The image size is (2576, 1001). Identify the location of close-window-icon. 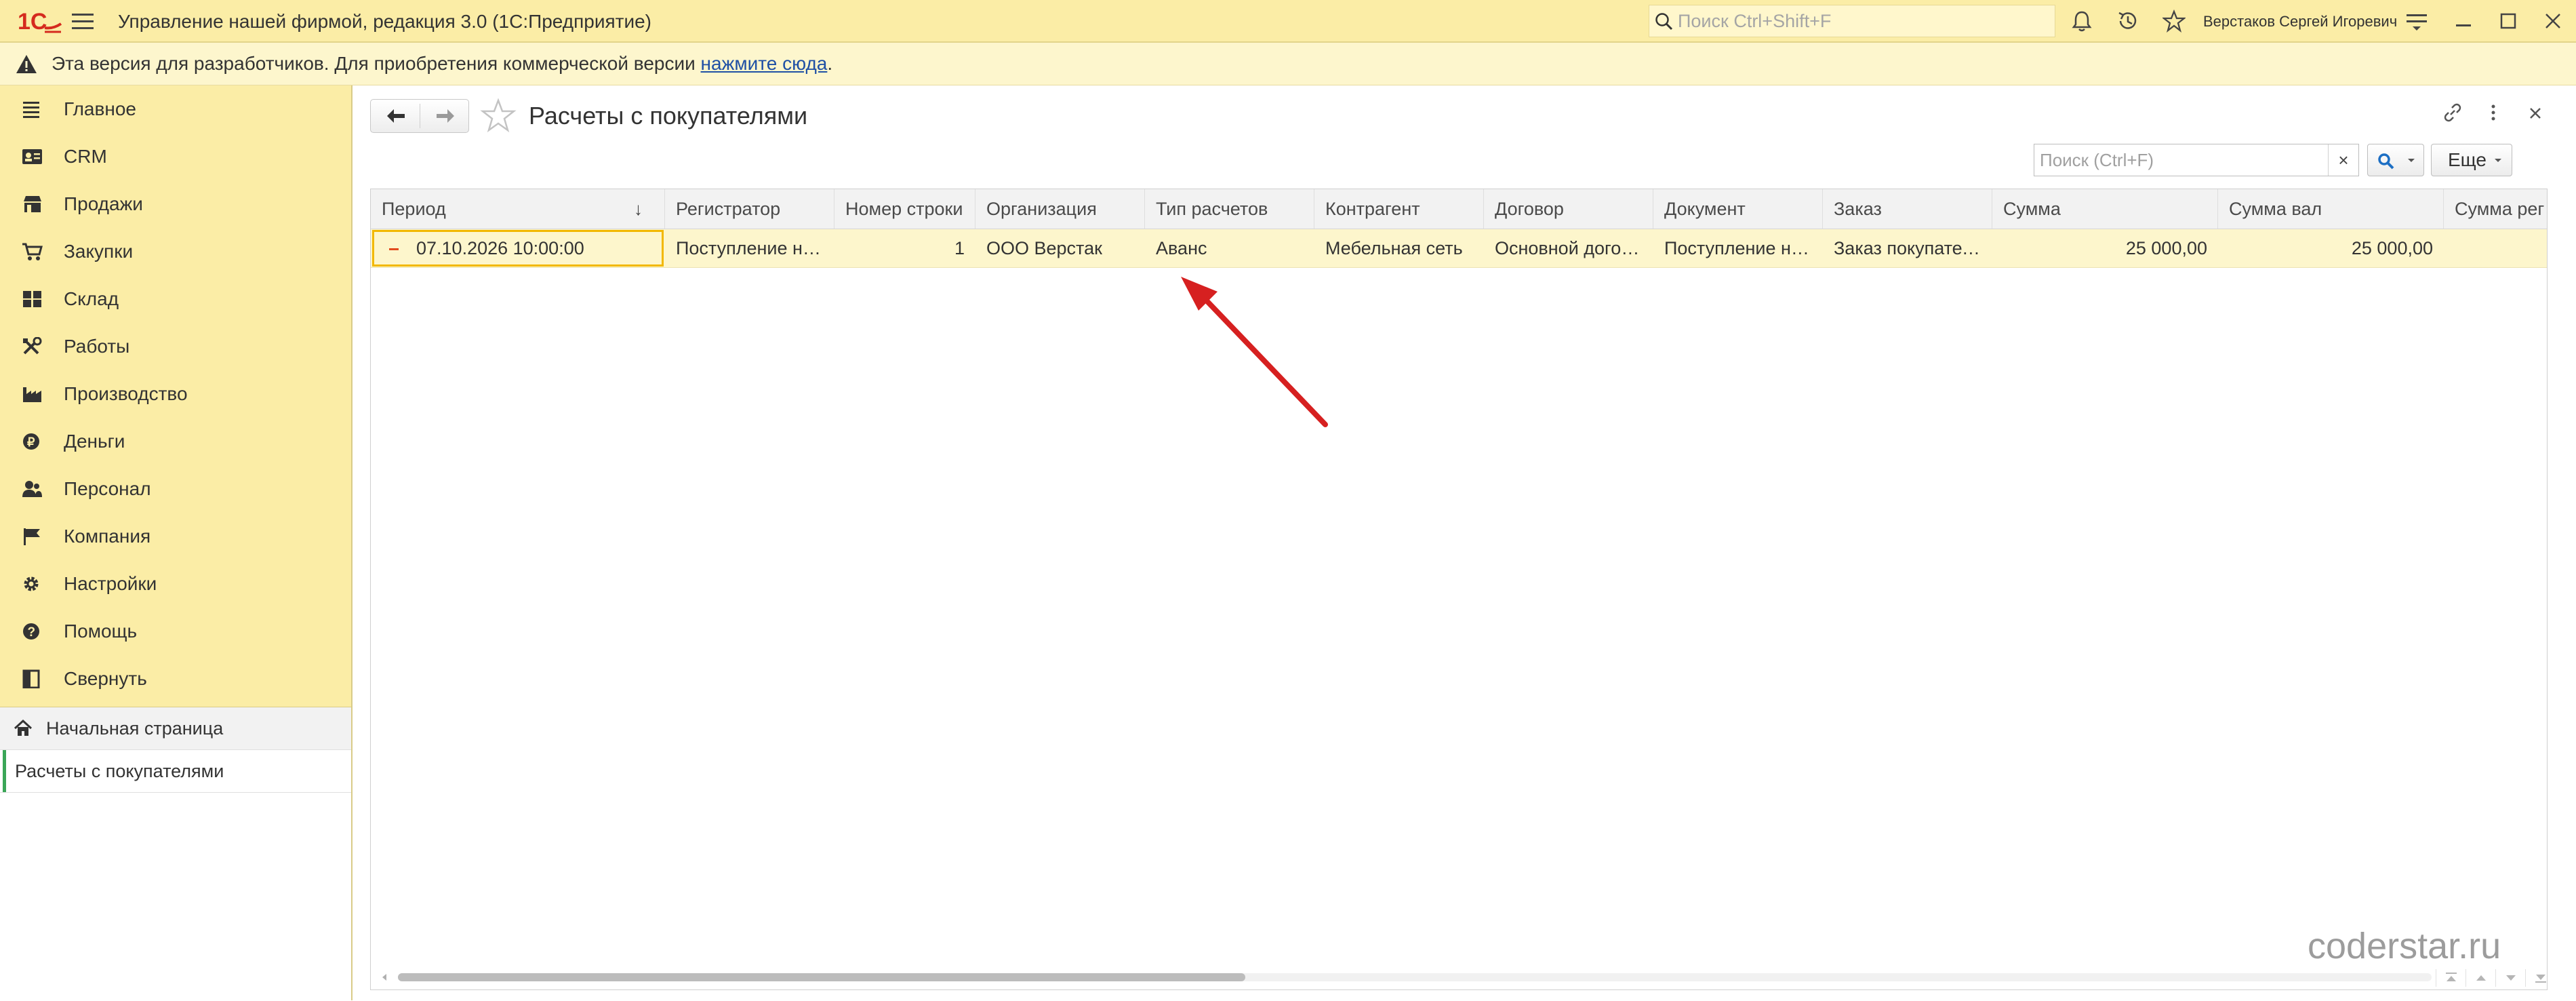
(2553, 21).